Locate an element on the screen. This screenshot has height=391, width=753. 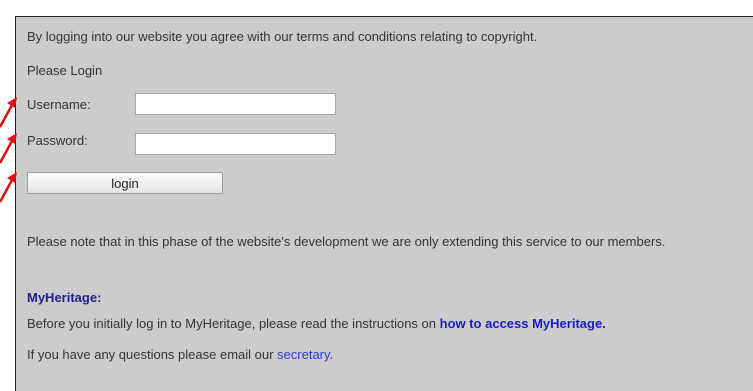
username-input is located at coordinates (235, 104).